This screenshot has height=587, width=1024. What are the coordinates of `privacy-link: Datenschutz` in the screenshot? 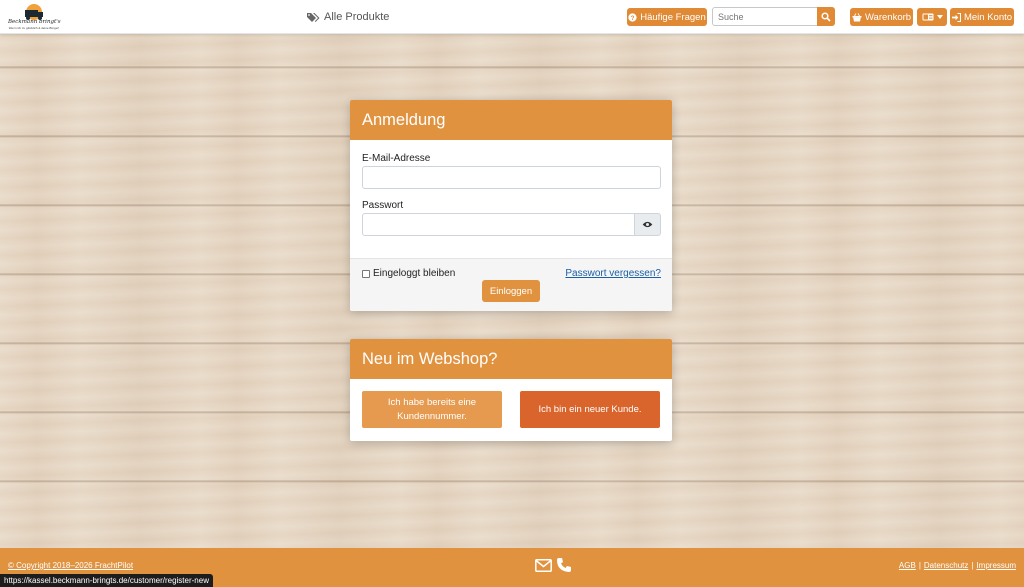 It's located at (946, 565).